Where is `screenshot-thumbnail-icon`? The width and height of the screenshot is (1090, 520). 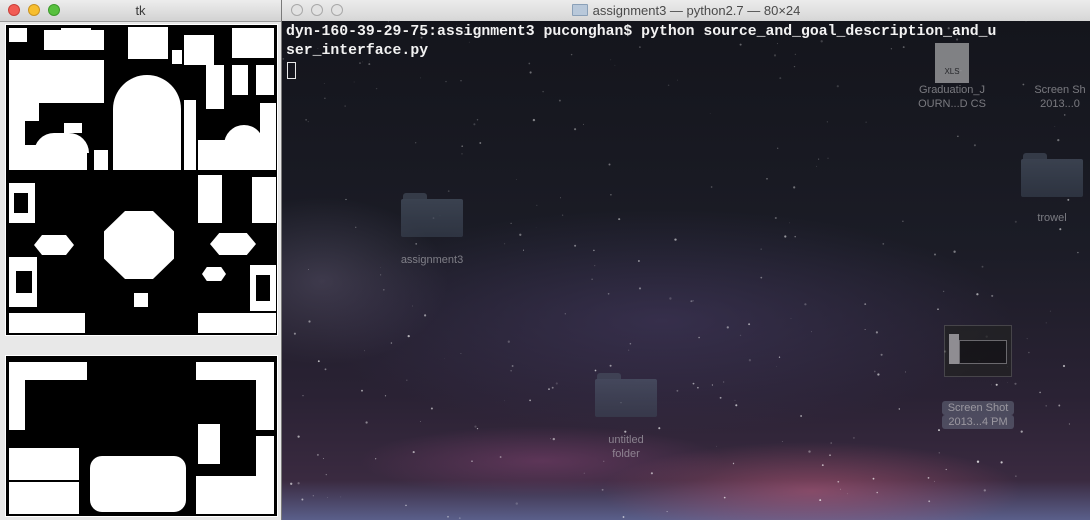
screenshot-thumbnail-icon is located at coordinates (978, 351).